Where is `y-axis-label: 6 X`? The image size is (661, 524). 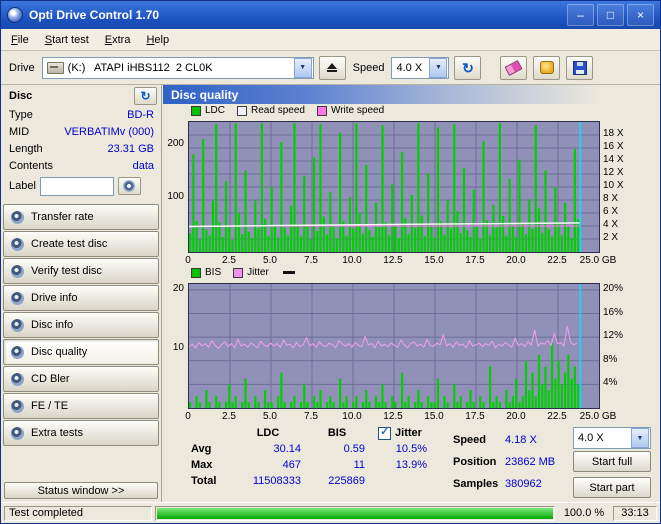 y-axis-label: 6 X is located at coordinates (611, 211).